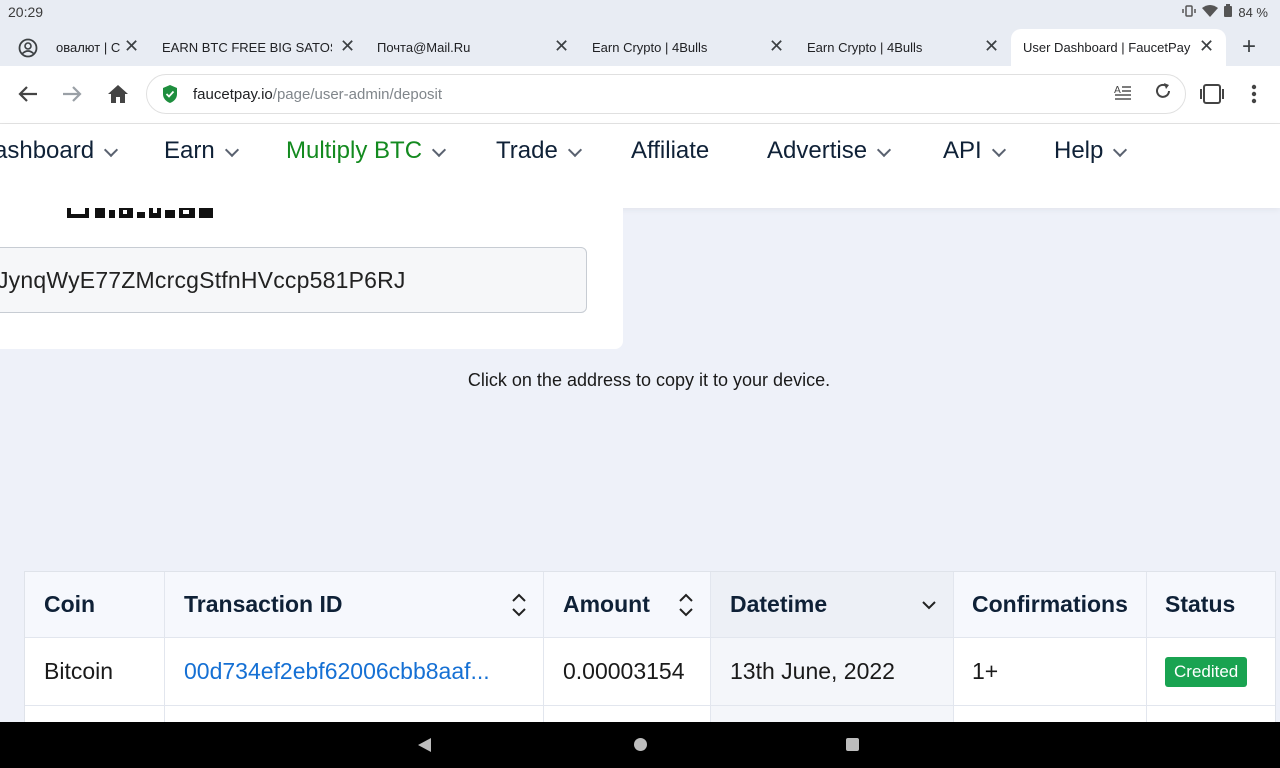  Describe the element at coordinates (1189, 12) in the screenshot. I see `vibrate-icon` at that location.